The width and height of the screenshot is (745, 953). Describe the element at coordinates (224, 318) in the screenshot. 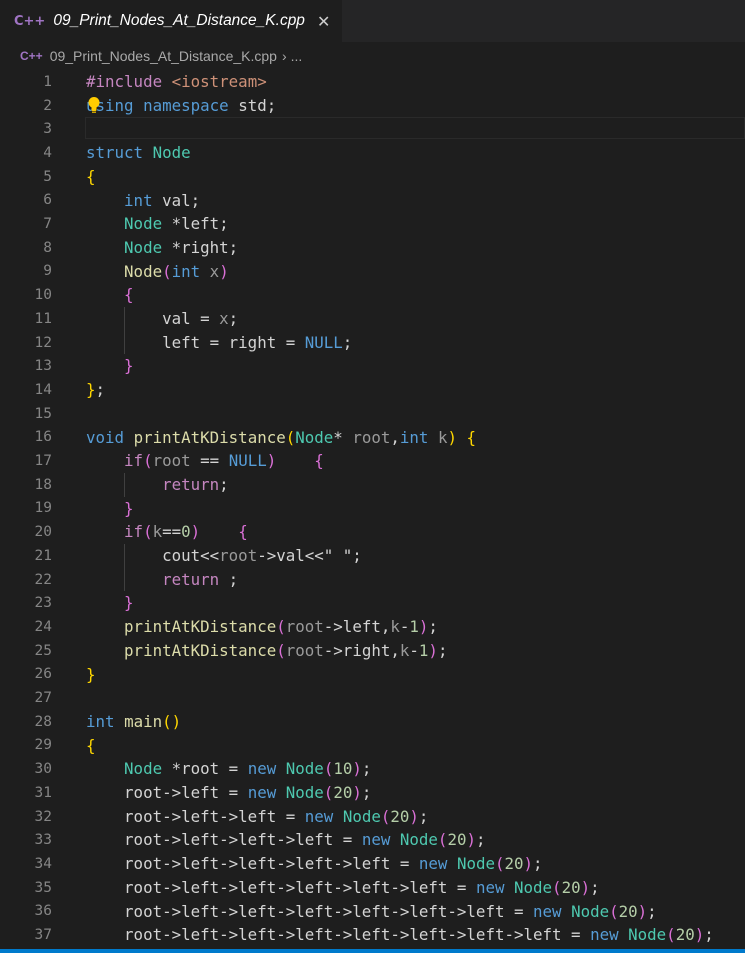

I see `code-token: x` at that location.